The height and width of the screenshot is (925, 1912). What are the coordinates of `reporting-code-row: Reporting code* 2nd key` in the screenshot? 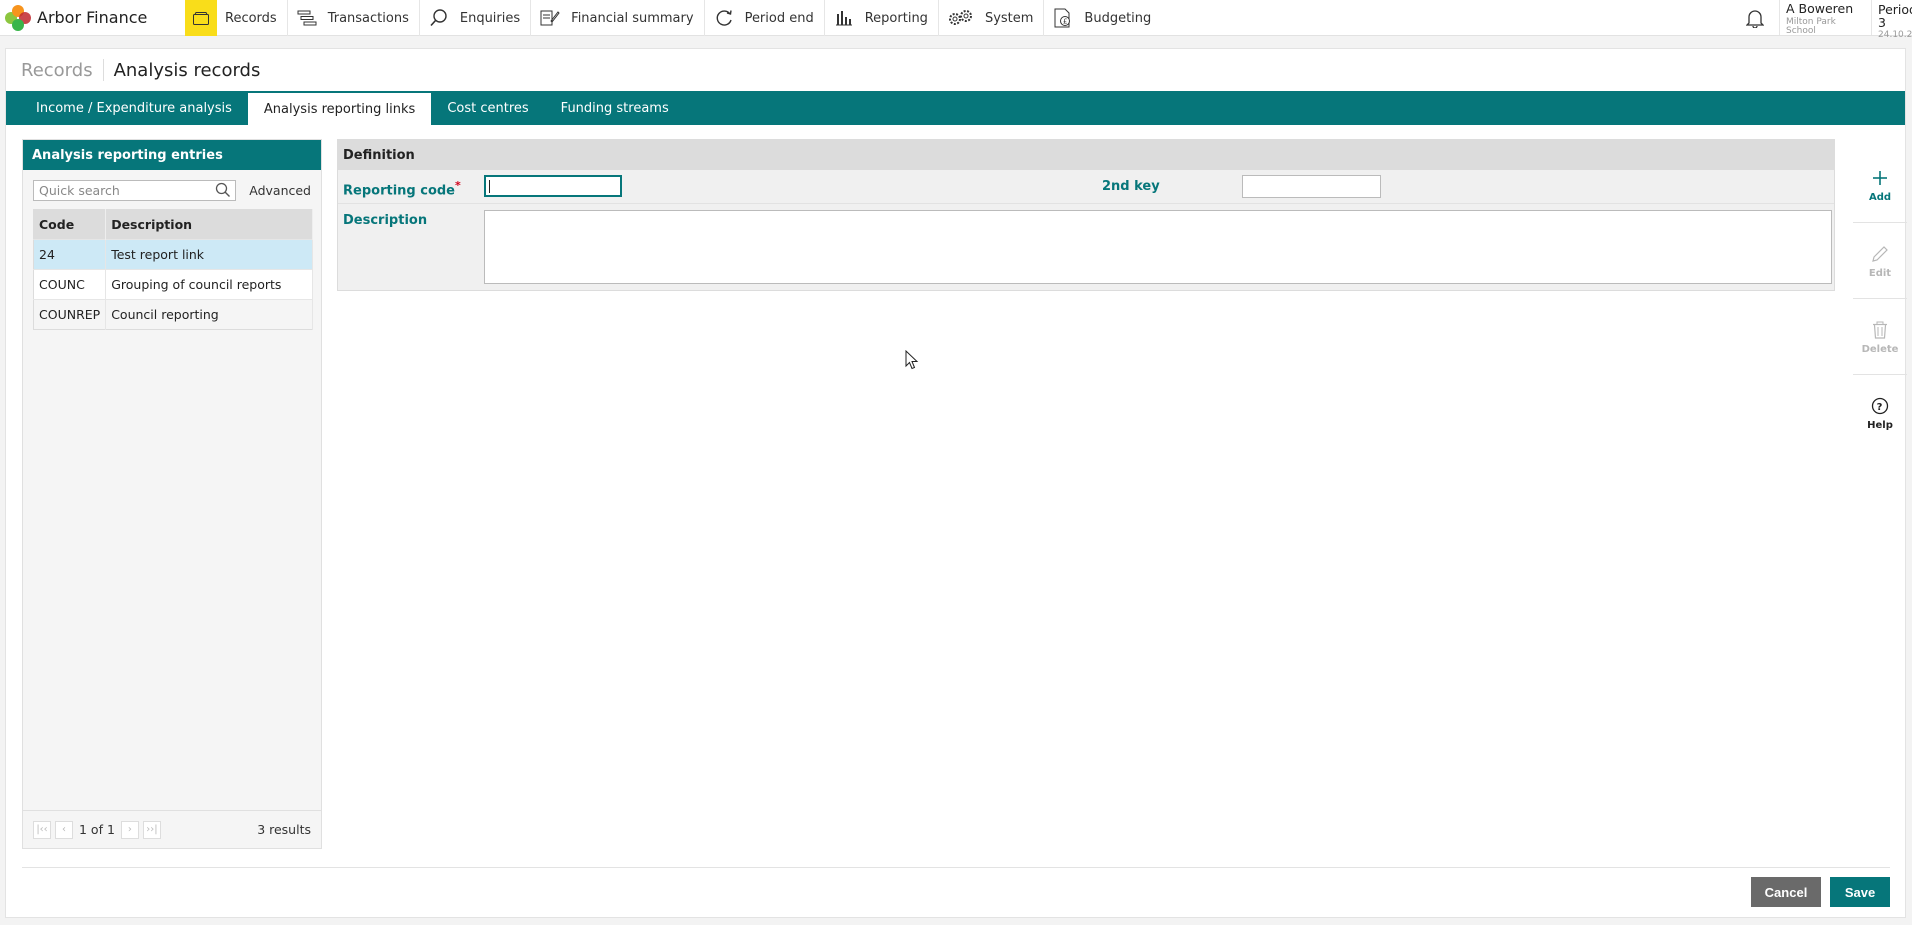 It's located at (1086, 187).